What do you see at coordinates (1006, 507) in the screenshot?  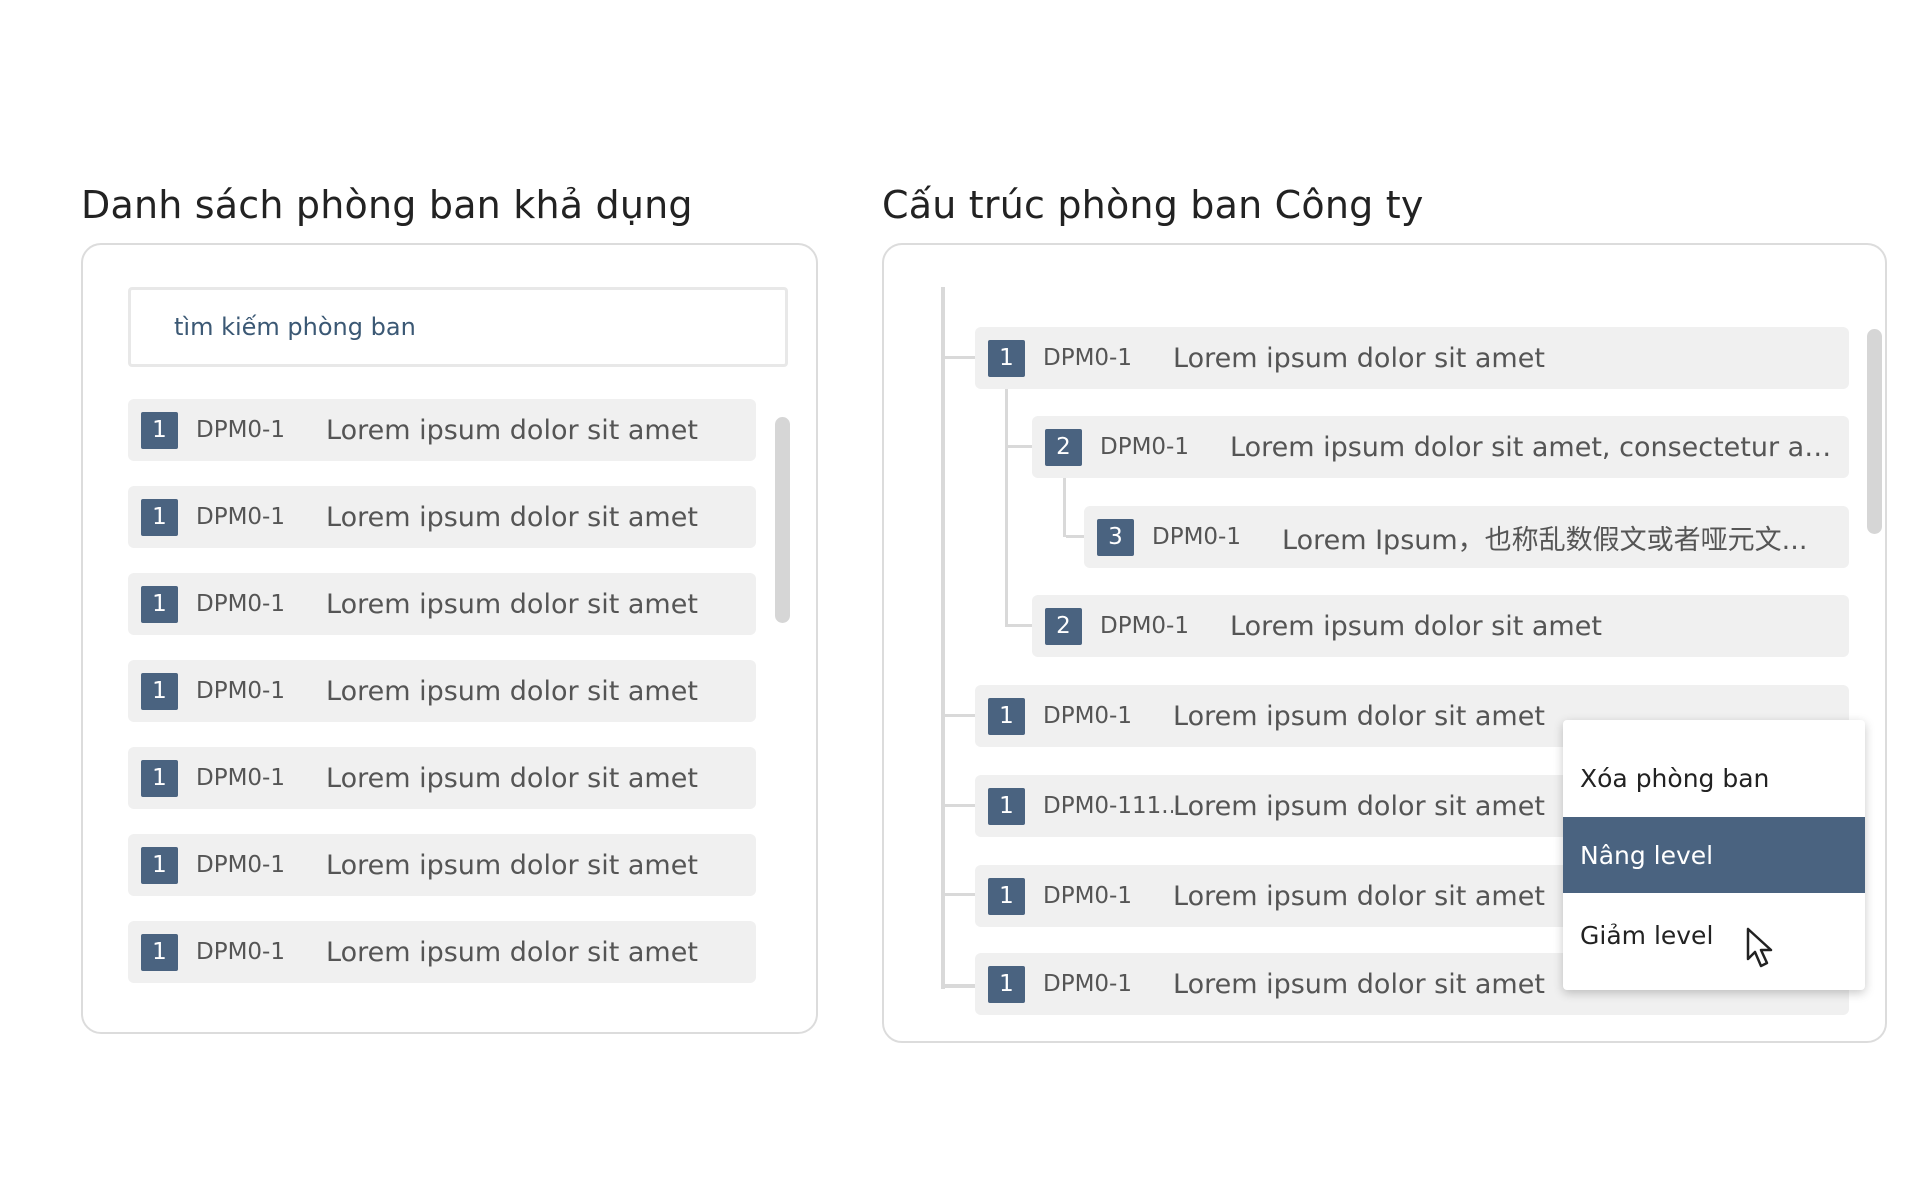 I see `tree-connector-level2` at bounding box center [1006, 507].